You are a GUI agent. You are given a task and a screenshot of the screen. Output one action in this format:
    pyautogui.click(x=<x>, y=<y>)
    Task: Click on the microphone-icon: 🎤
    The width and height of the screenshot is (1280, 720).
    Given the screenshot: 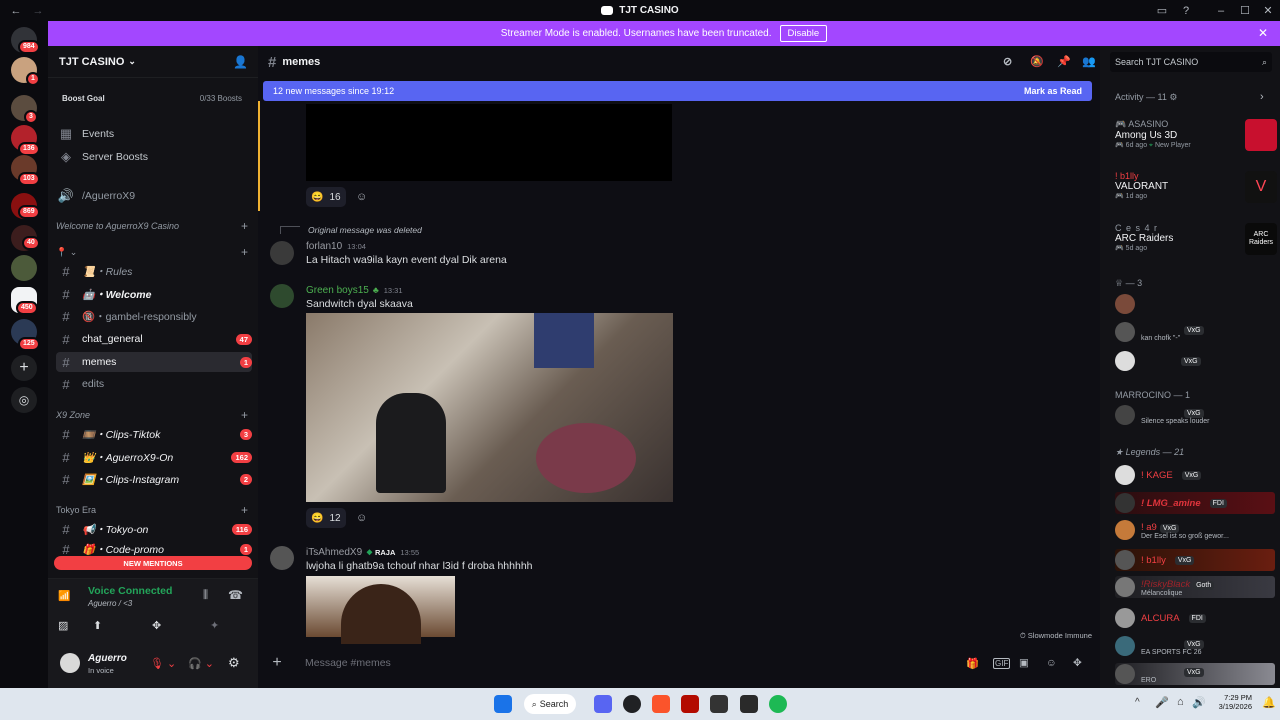 What is the action you would take?
    pyautogui.click(x=1162, y=702)
    